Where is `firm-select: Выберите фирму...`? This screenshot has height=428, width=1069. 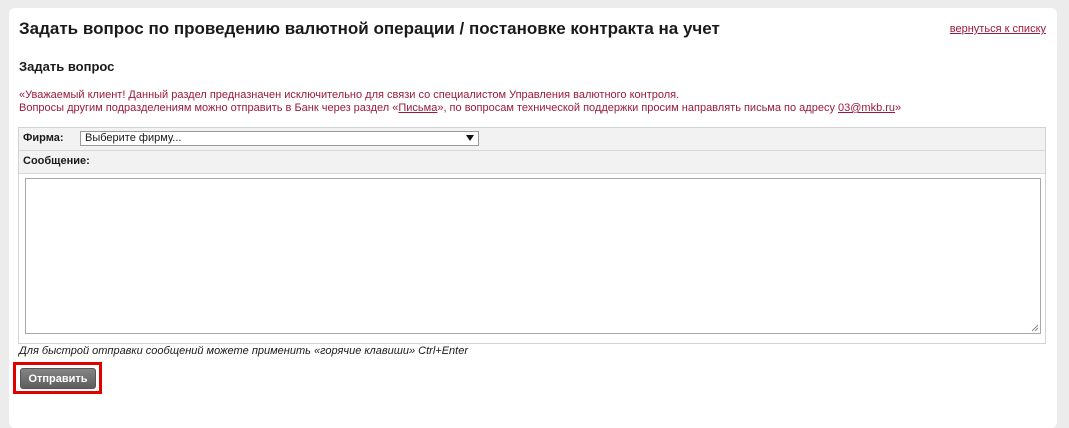 firm-select: Выберите фирму... is located at coordinates (279, 138).